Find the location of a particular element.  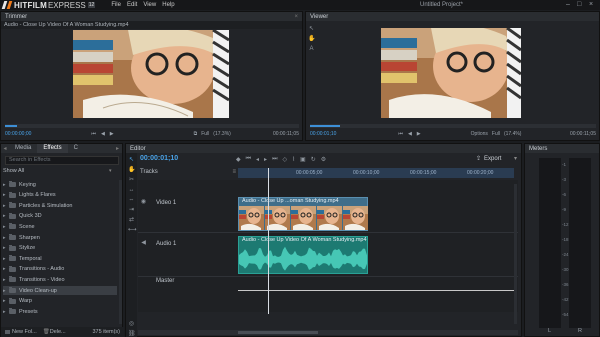

viewer-options-menu: Options is located at coordinates (479, 134).